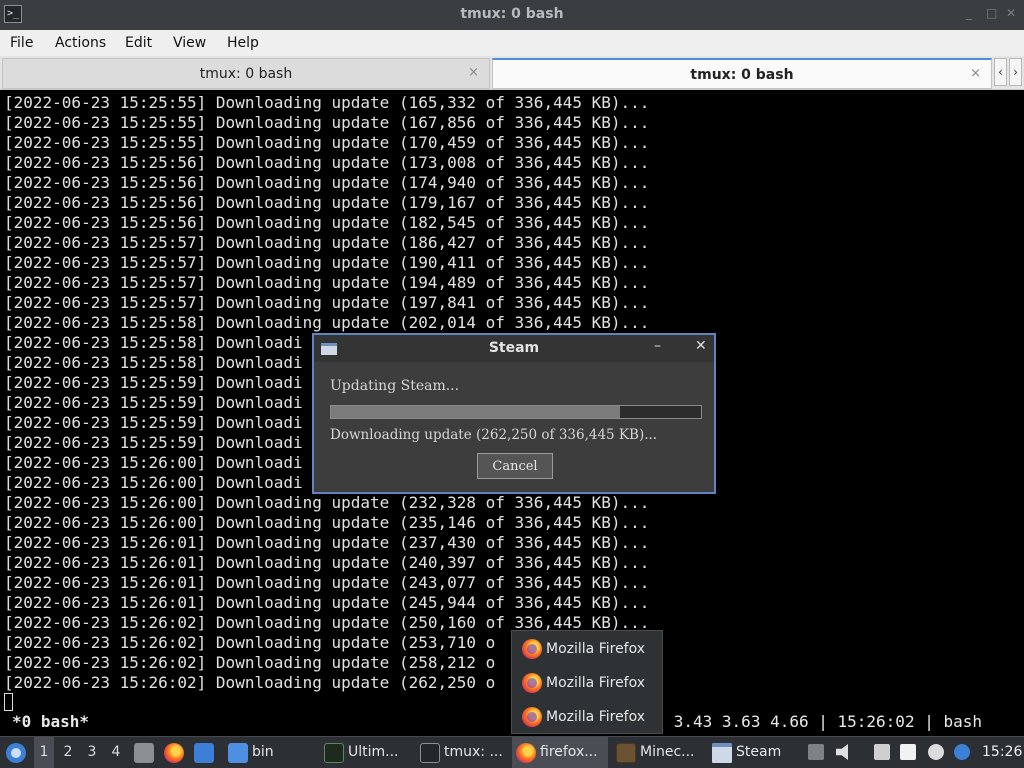 The height and width of the screenshot is (768, 1024). What do you see at coordinates (50, 721) in the screenshot?
I see `tmux-window-label: *0 bash*` at bounding box center [50, 721].